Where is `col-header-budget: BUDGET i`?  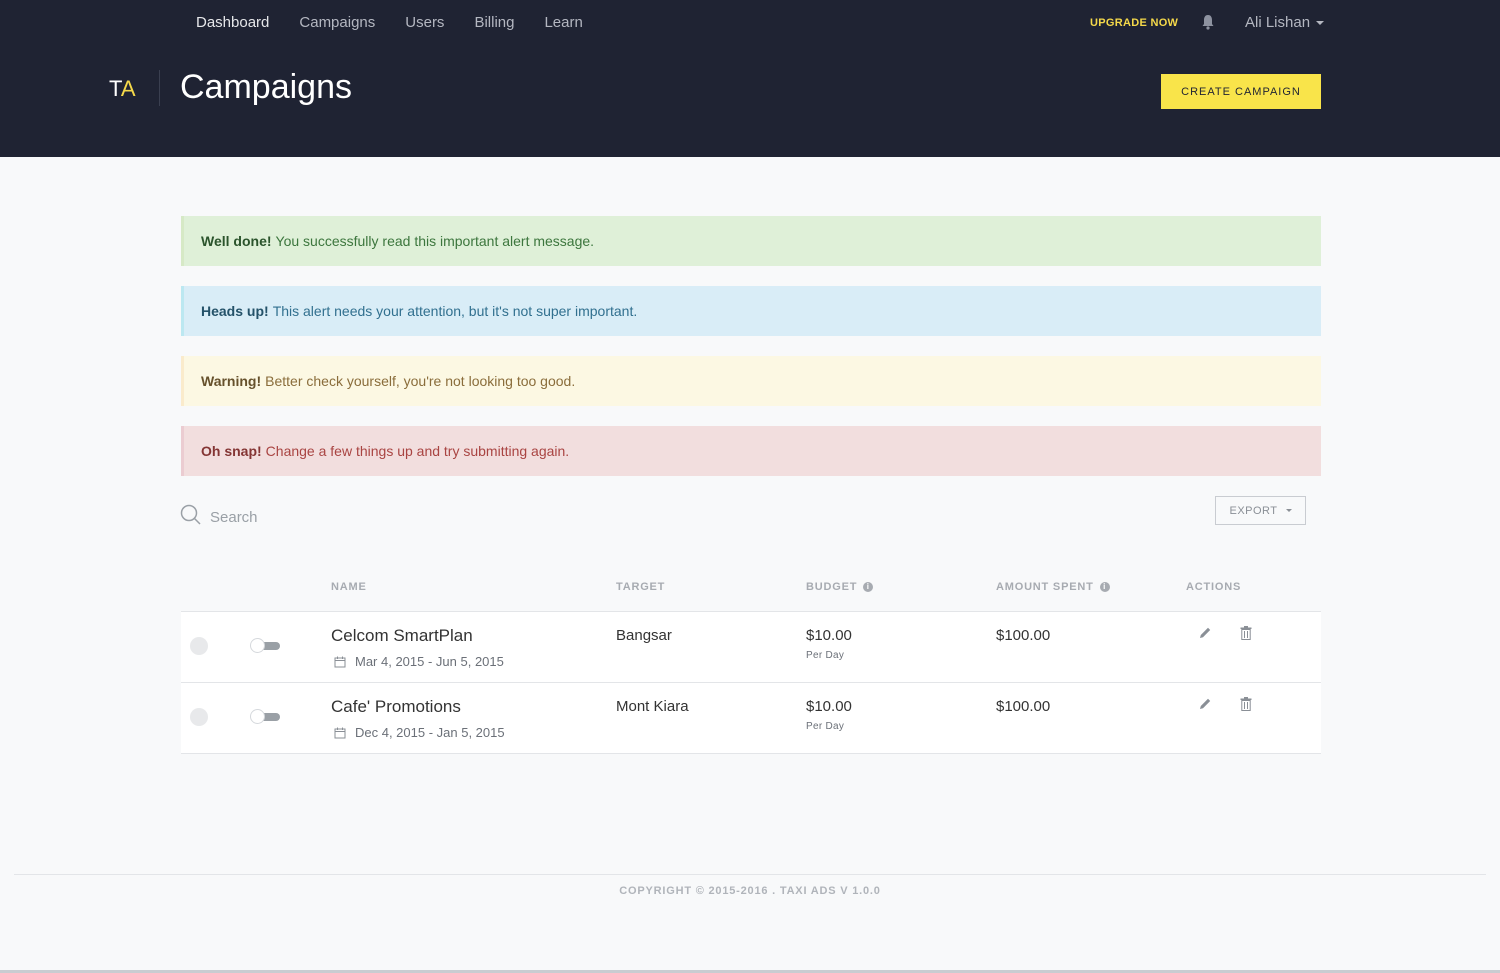 col-header-budget: BUDGET i is located at coordinates (840, 587).